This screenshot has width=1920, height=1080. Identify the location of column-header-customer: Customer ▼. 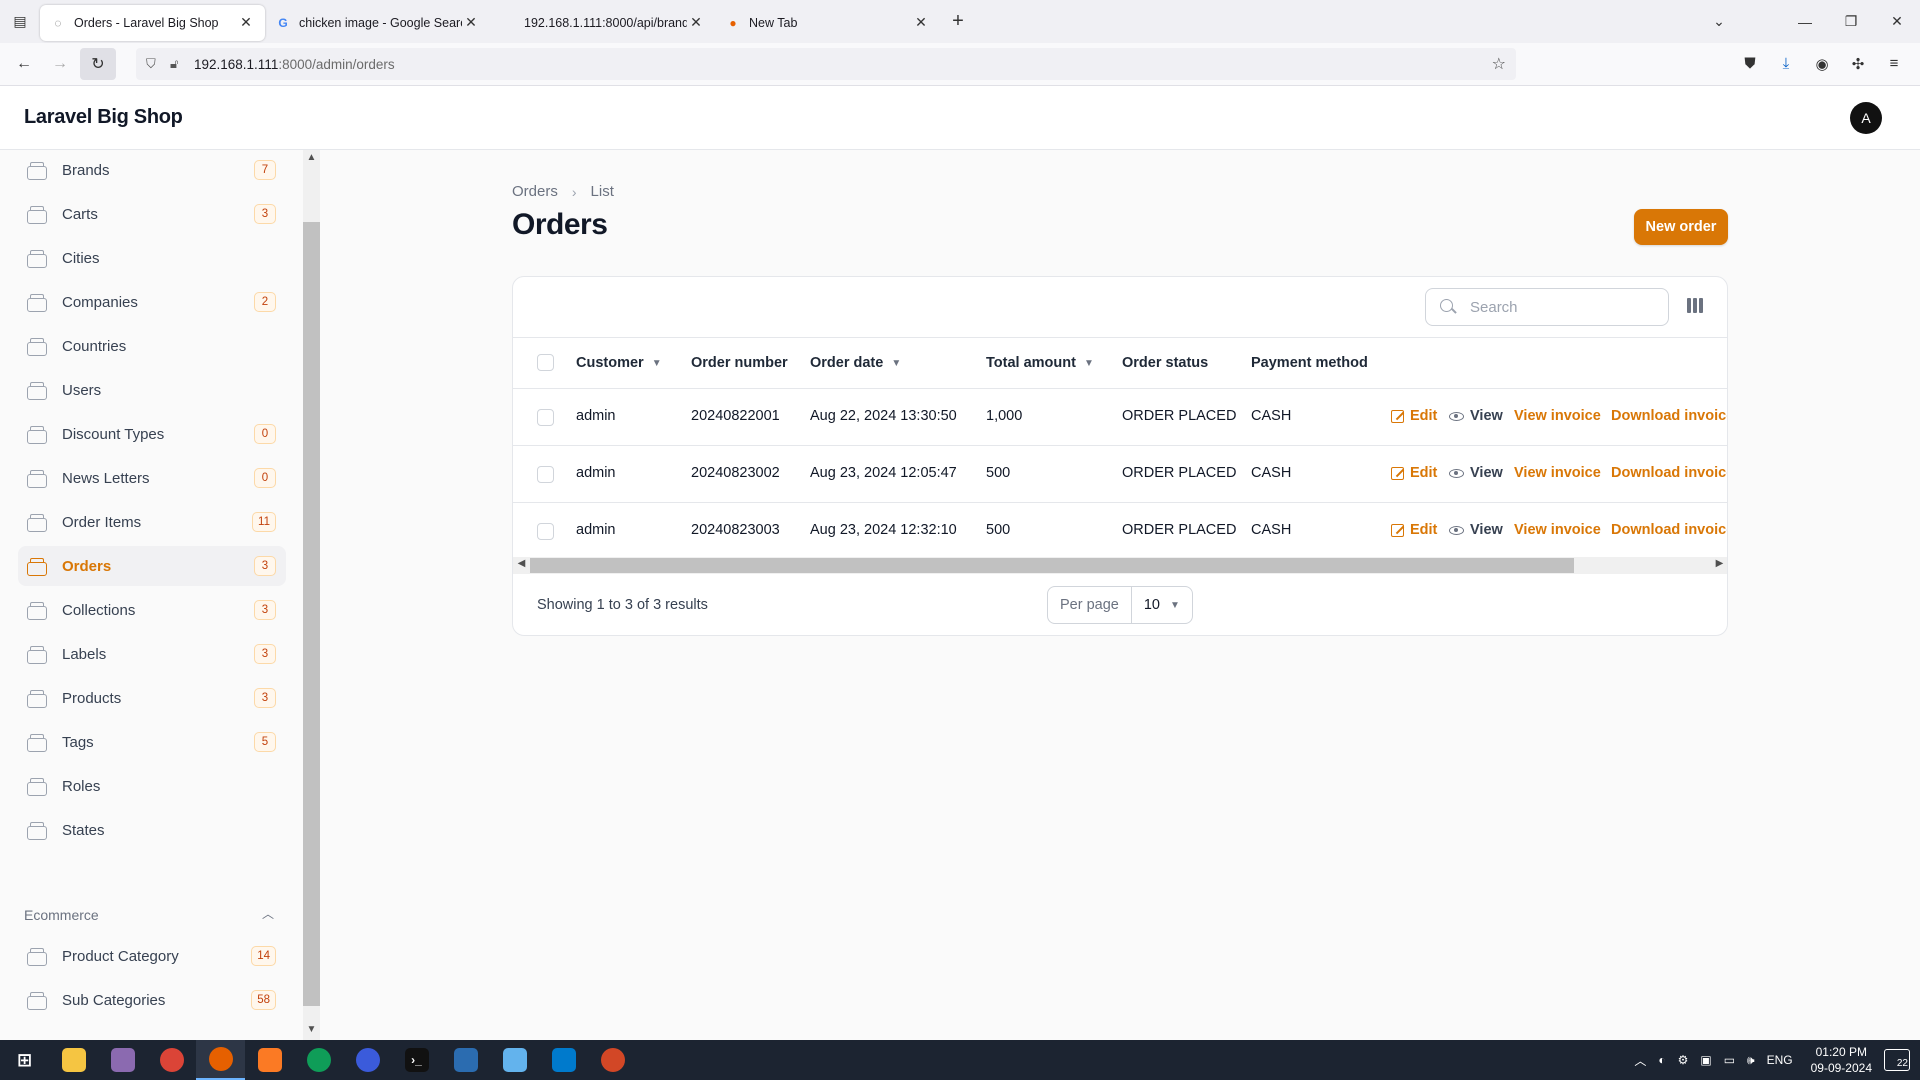
(619, 363).